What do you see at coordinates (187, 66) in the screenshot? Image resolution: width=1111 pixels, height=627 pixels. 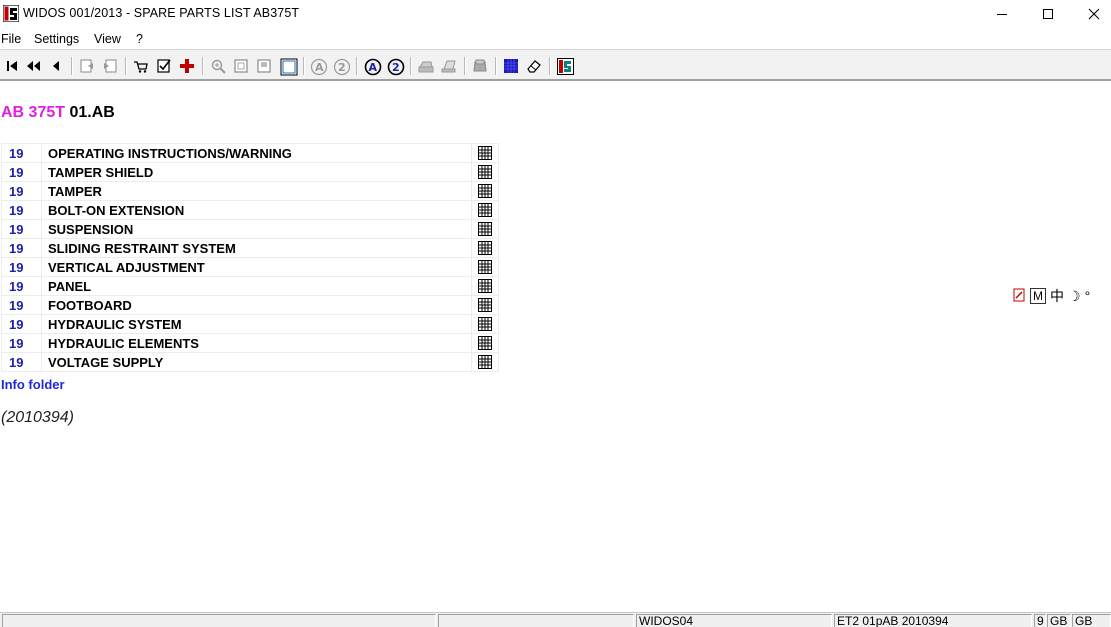 I see `add-red-cross-icon` at bounding box center [187, 66].